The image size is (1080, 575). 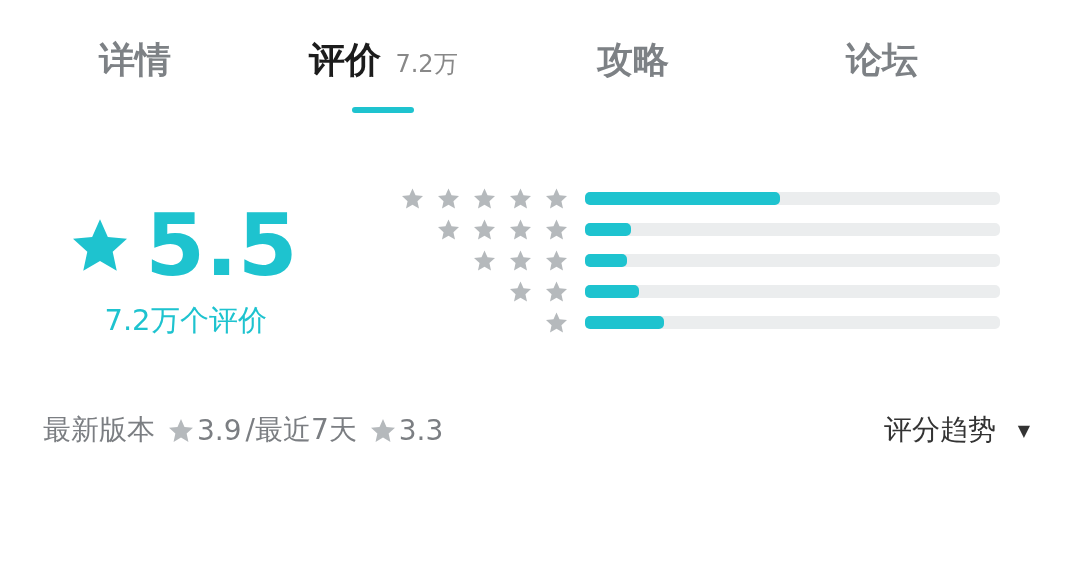 I want to click on tab: 论坛, so click(x=881, y=74).